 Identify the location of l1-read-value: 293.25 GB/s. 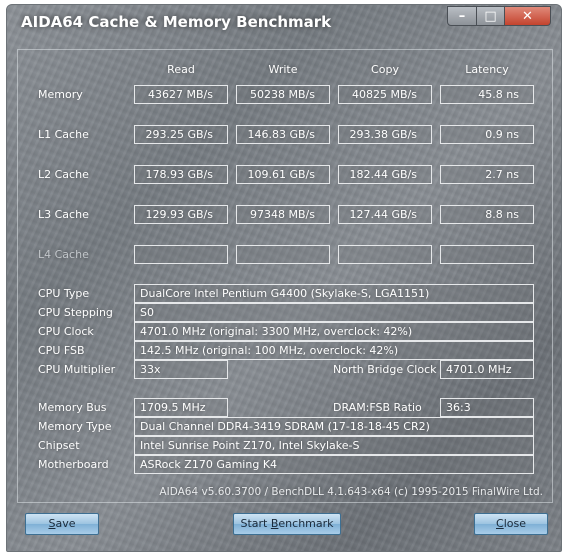
(181, 134).